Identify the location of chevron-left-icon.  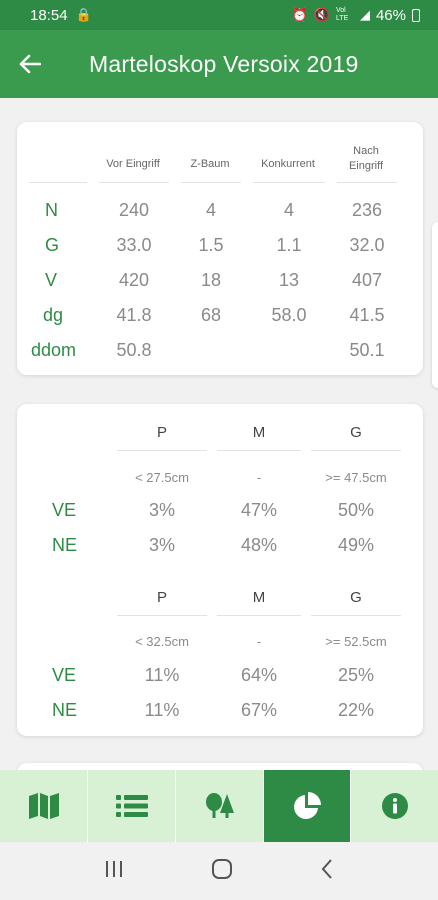
(327, 868).